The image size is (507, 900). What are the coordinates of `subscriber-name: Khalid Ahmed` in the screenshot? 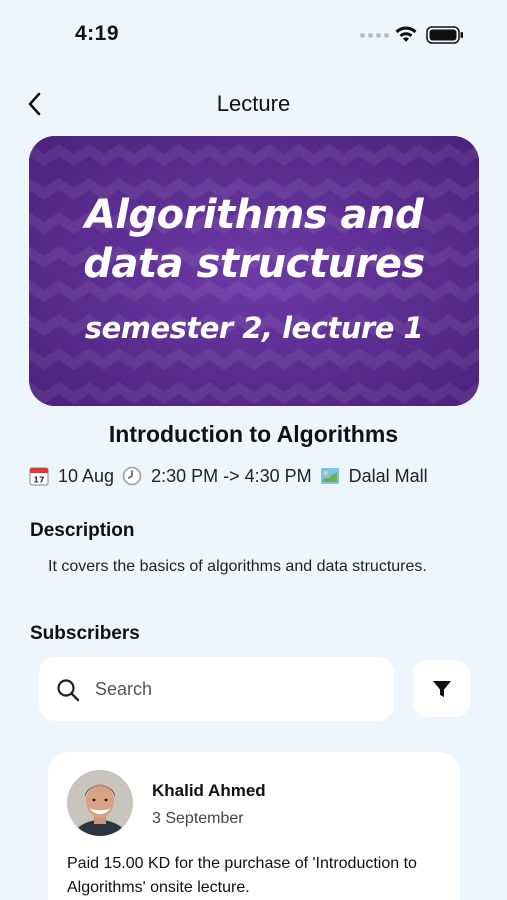 It's located at (209, 790).